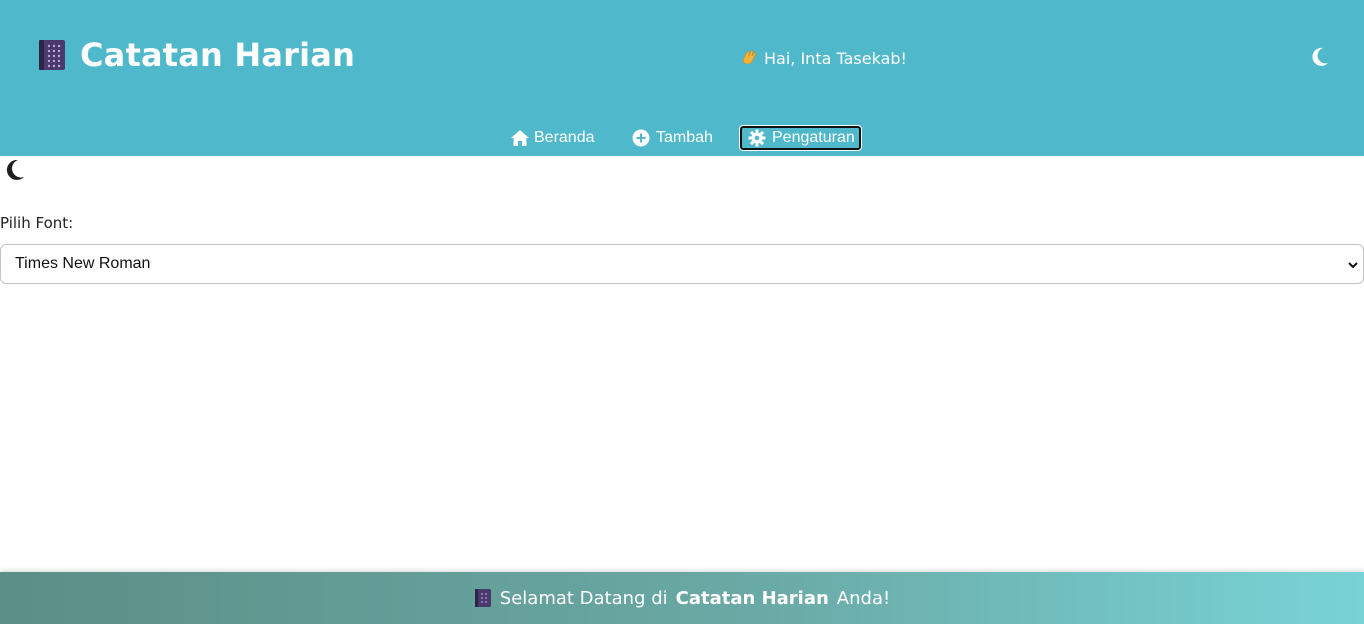  What do you see at coordinates (1353, 264) in the screenshot?
I see `chevron-down-icon` at bounding box center [1353, 264].